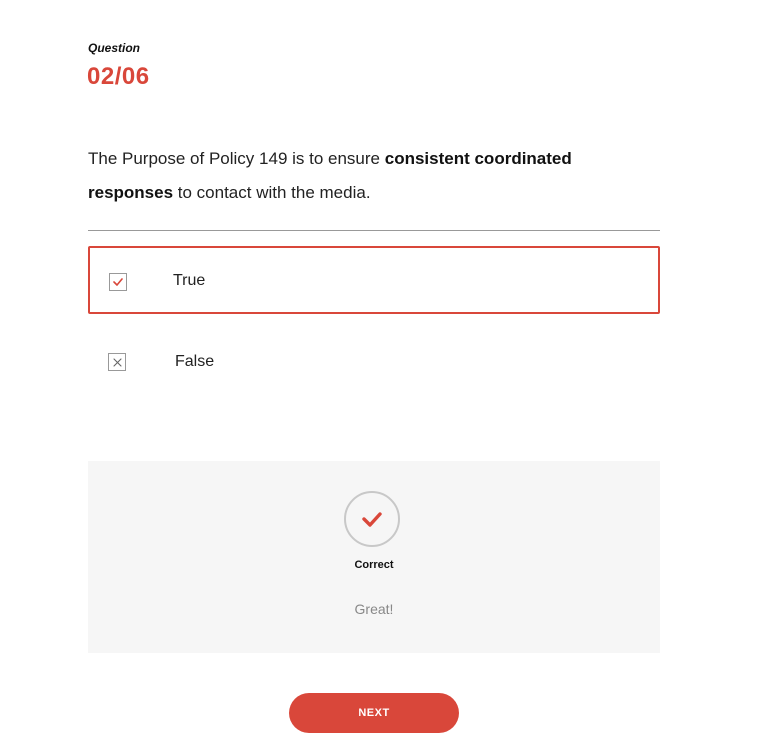 This screenshot has width=759, height=753. What do you see at coordinates (374, 565) in the screenshot?
I see `feedback-title: Correct` at bounding box center [374, 565].